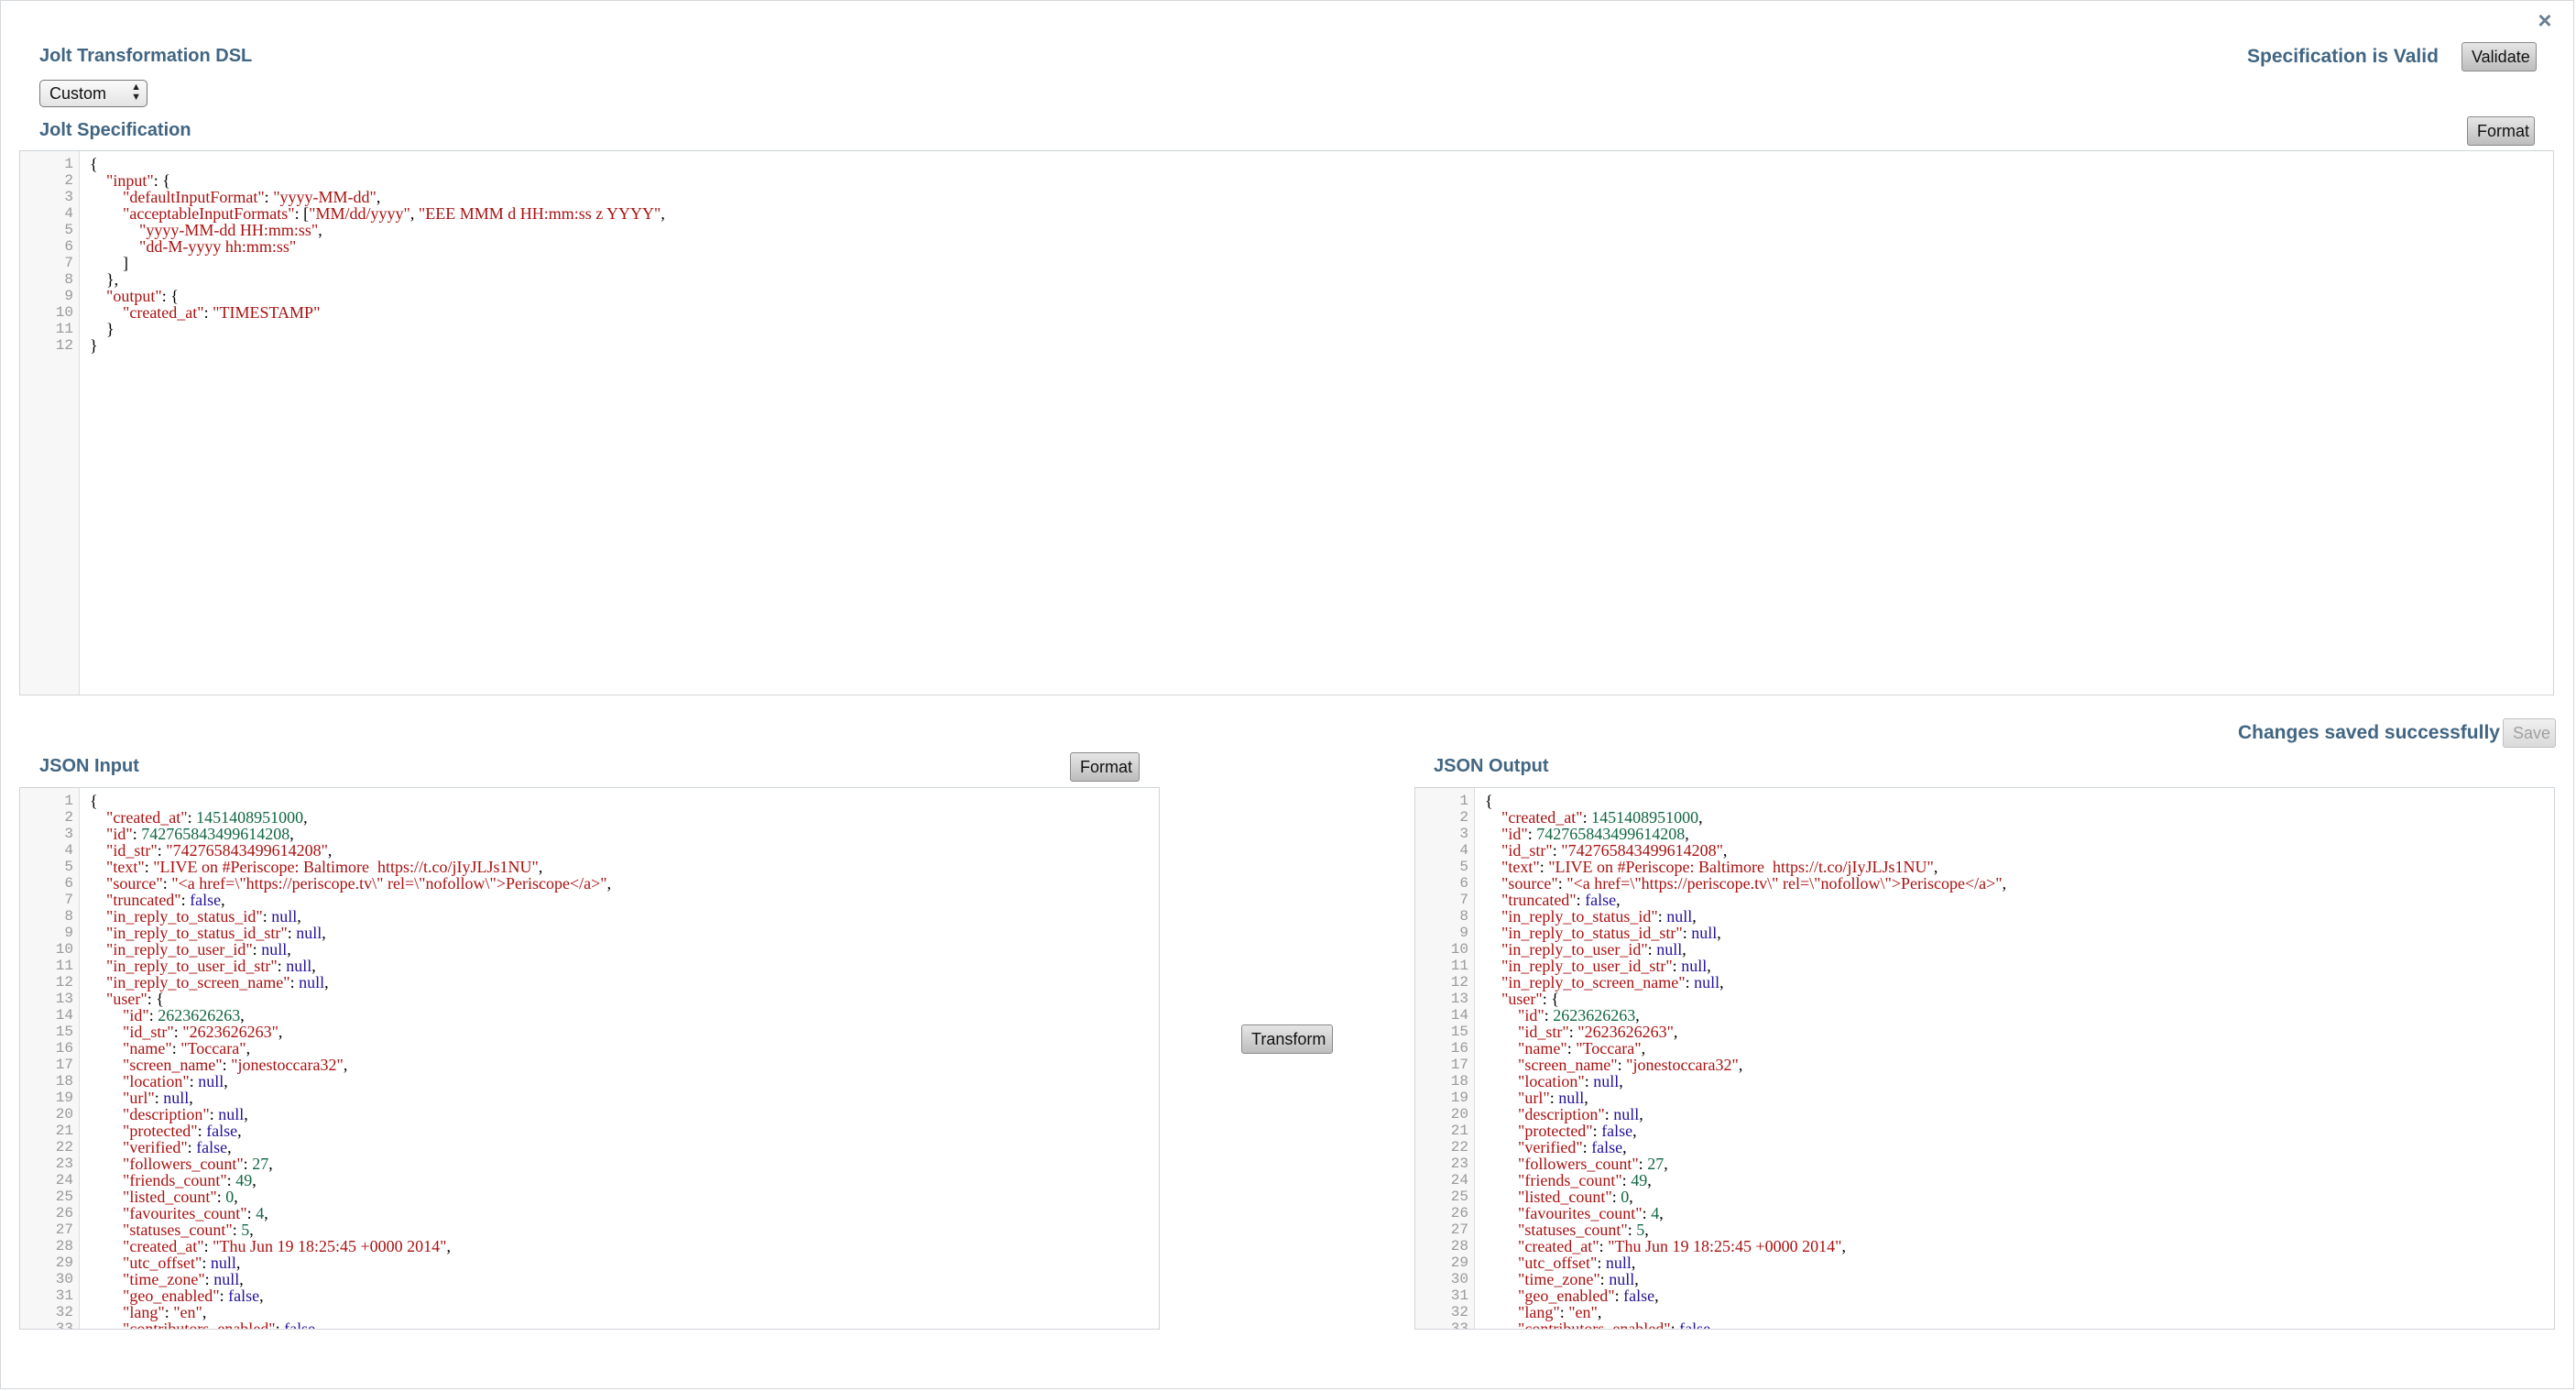 The image size is (2576, 1391). What do you see at coordinates (1585, 949) in the screenshot?
I see `code-line: "in_reply_to_user_id": null,` at bounding box center [1585, 949].